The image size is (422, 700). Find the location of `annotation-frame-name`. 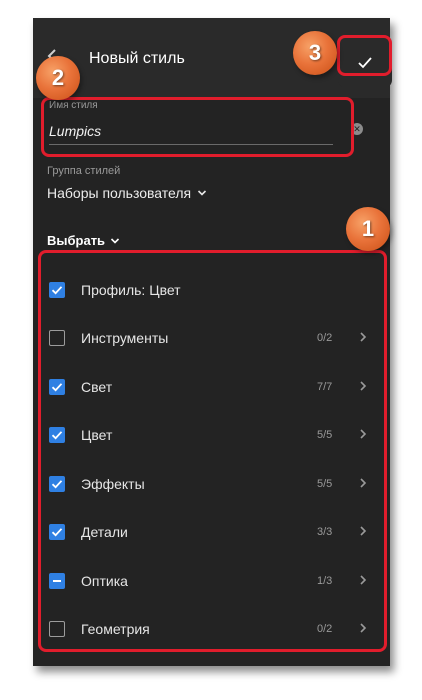

annotation-frame-name is located at coordinates (197, 127).